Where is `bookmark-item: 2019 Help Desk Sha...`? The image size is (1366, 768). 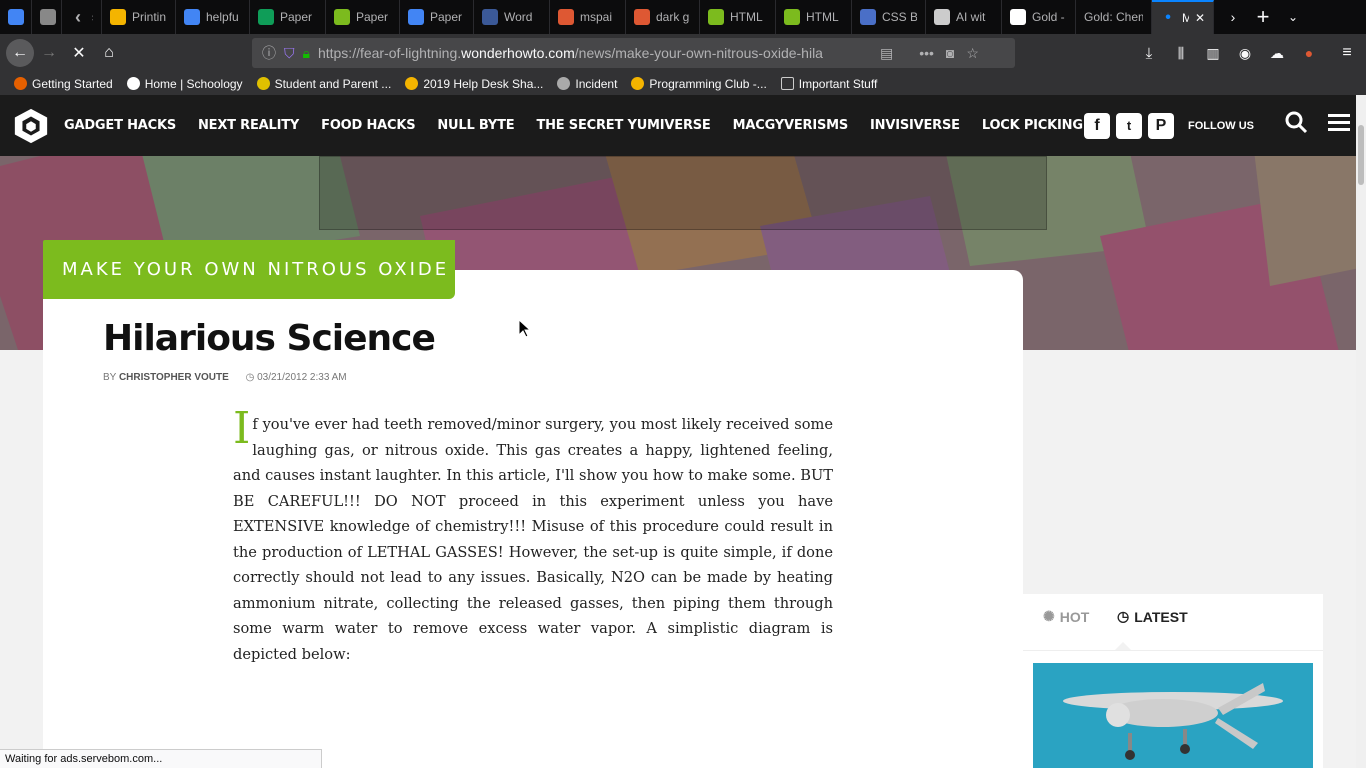 bookmark-item: 2019 Help Desk Sha... is located at coordinates (474, 84).